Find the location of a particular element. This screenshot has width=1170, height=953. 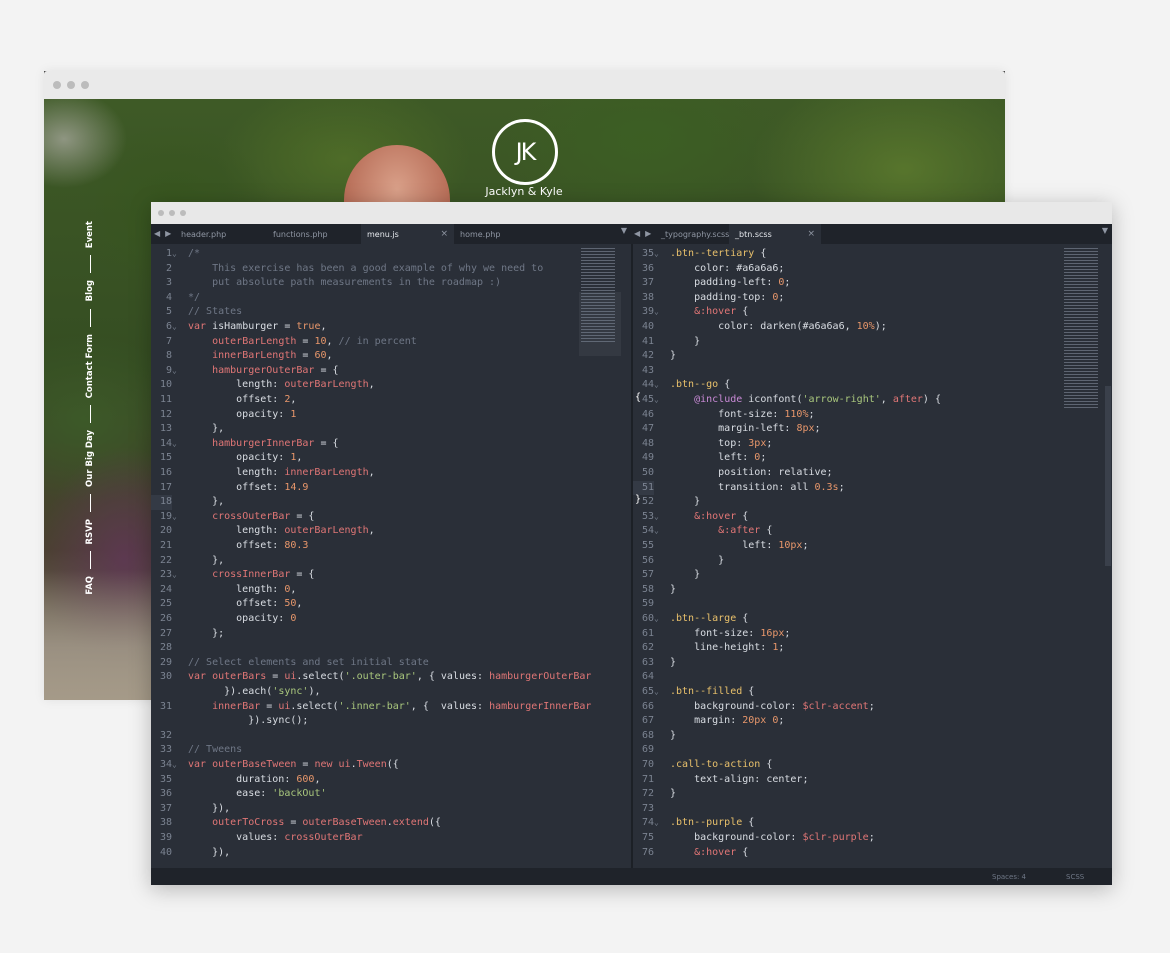

code-line: 17 offset: 14.9 is located at coordinates (391, 488).